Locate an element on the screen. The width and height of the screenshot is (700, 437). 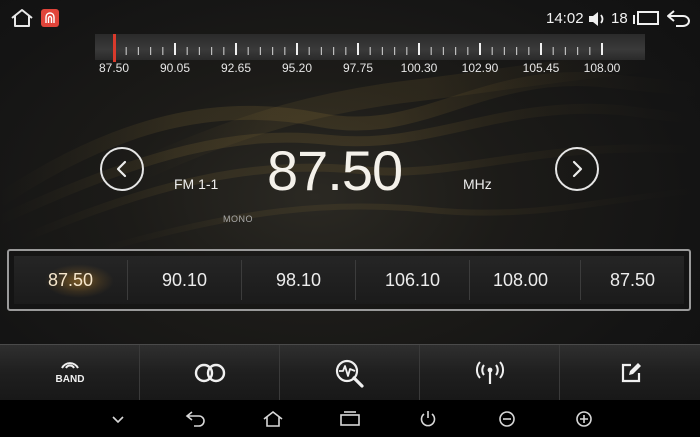
preset-button: 98.10 is located at coordinates (298, 280).